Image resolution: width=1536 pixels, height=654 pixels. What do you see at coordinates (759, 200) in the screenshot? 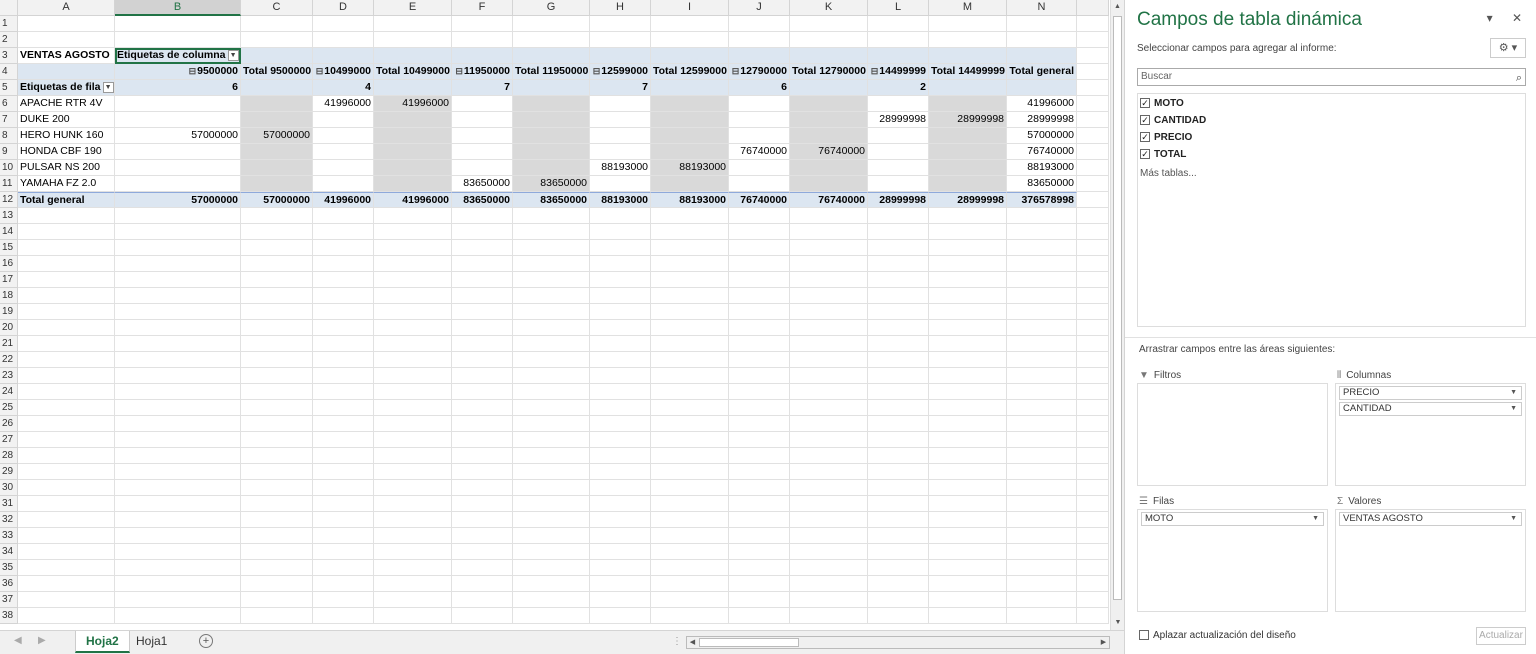
I see `grand-total-cell: 76740000` at bounding box center [759, 200].